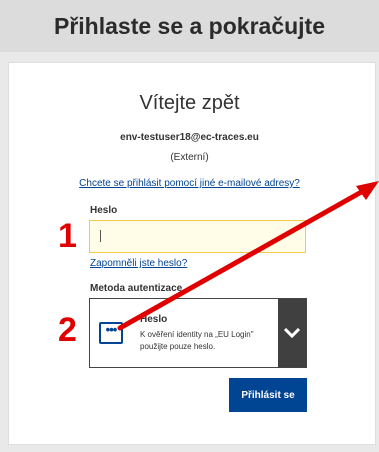 The image size is (379, 452). What do you see at coordinates (138, 263) in the screenshot?
I see `forgot-password-link: Zapomněli jste heslo?` at bounding box center [138, 263].